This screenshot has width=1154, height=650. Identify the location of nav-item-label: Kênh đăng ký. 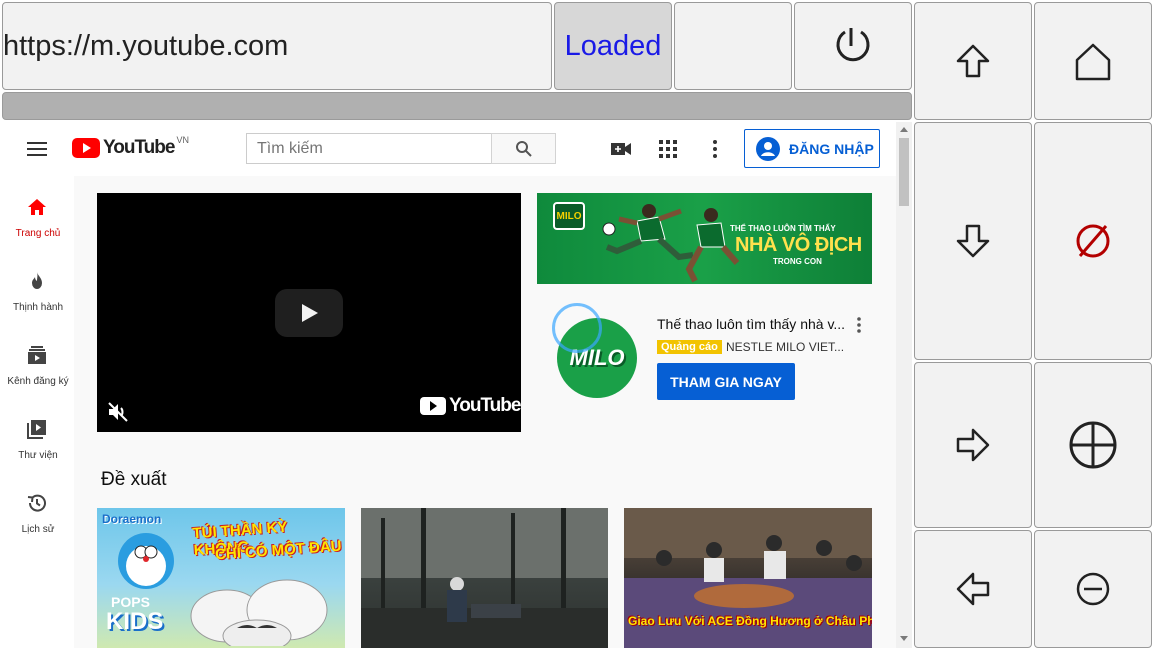
(38, 381).